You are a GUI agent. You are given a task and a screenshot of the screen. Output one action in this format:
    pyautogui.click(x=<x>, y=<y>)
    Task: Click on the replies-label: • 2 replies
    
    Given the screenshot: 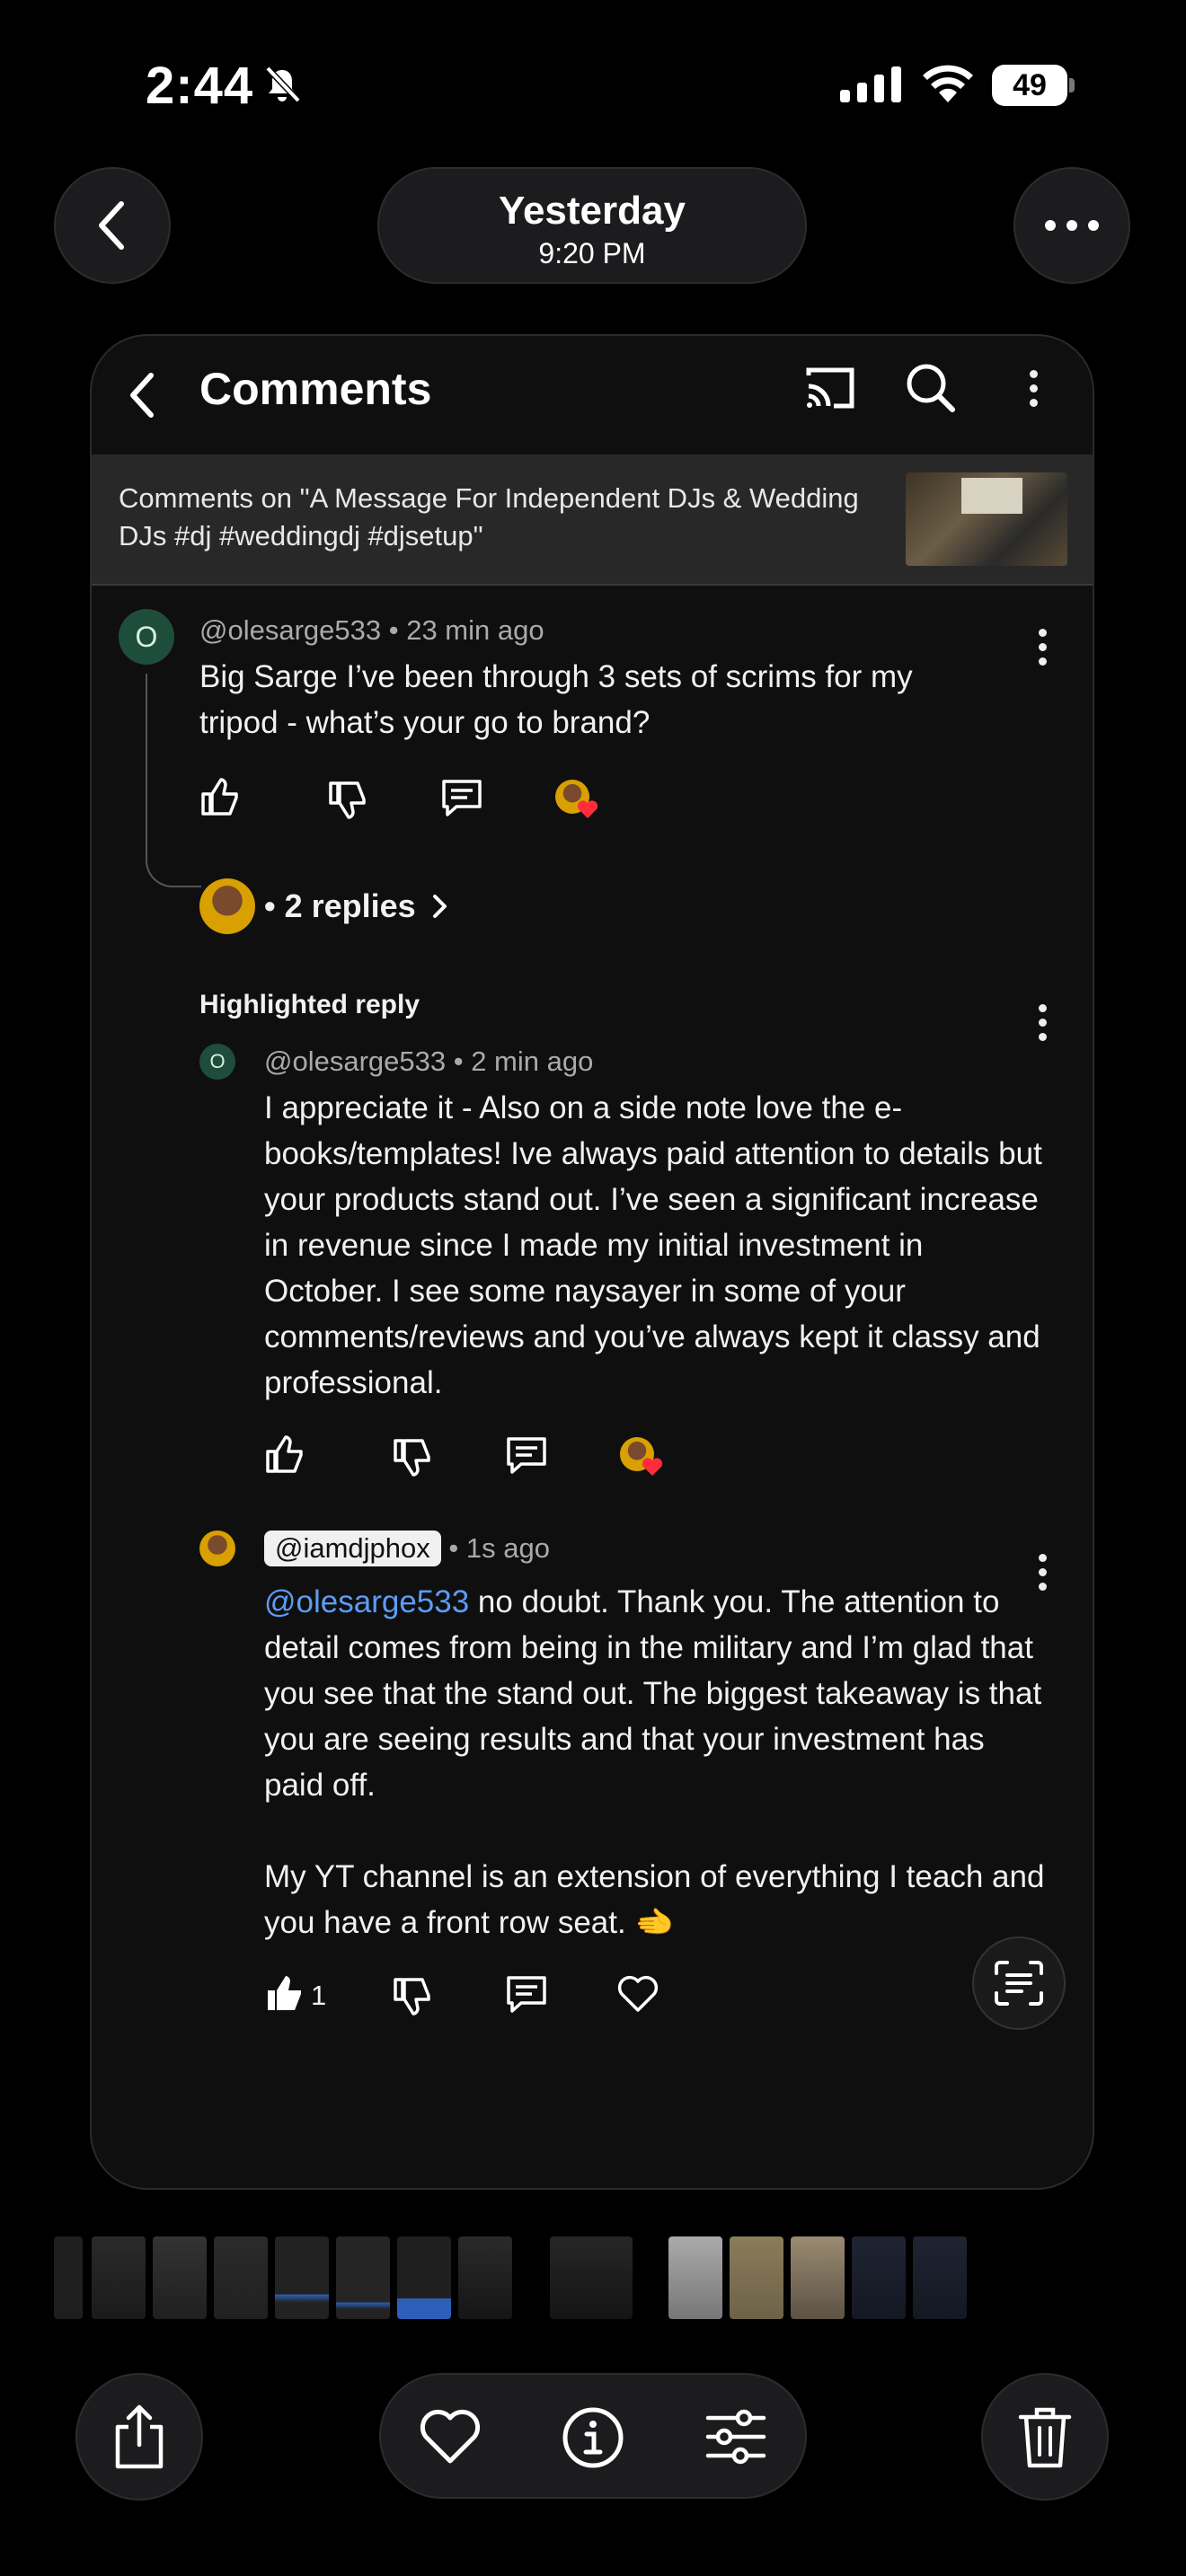 What is the action you would take?
    pyautogui.click(x=340, y=905)
    